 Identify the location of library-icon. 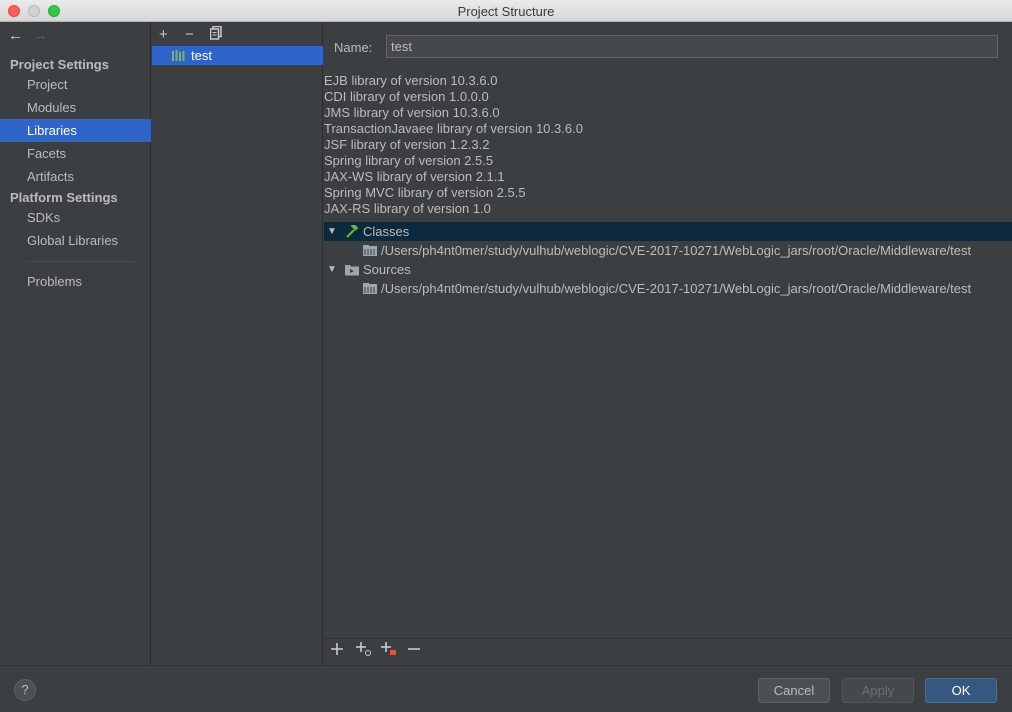
(178, 55).